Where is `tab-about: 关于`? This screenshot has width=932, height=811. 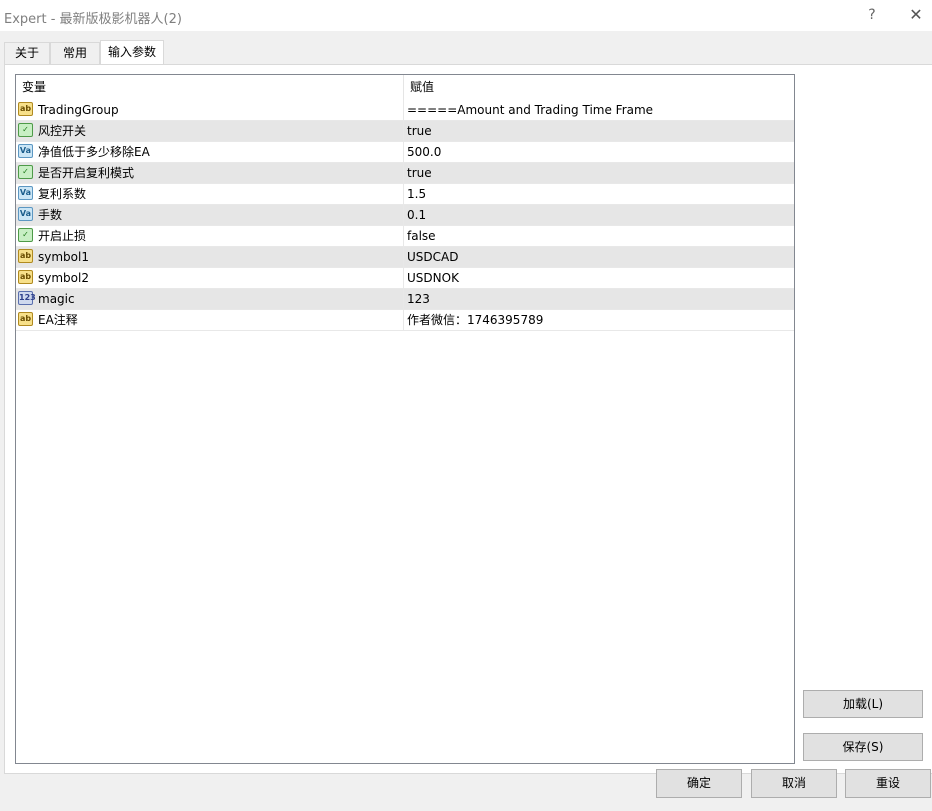
tab-about: 关于 is located at coordinates (27, 53).